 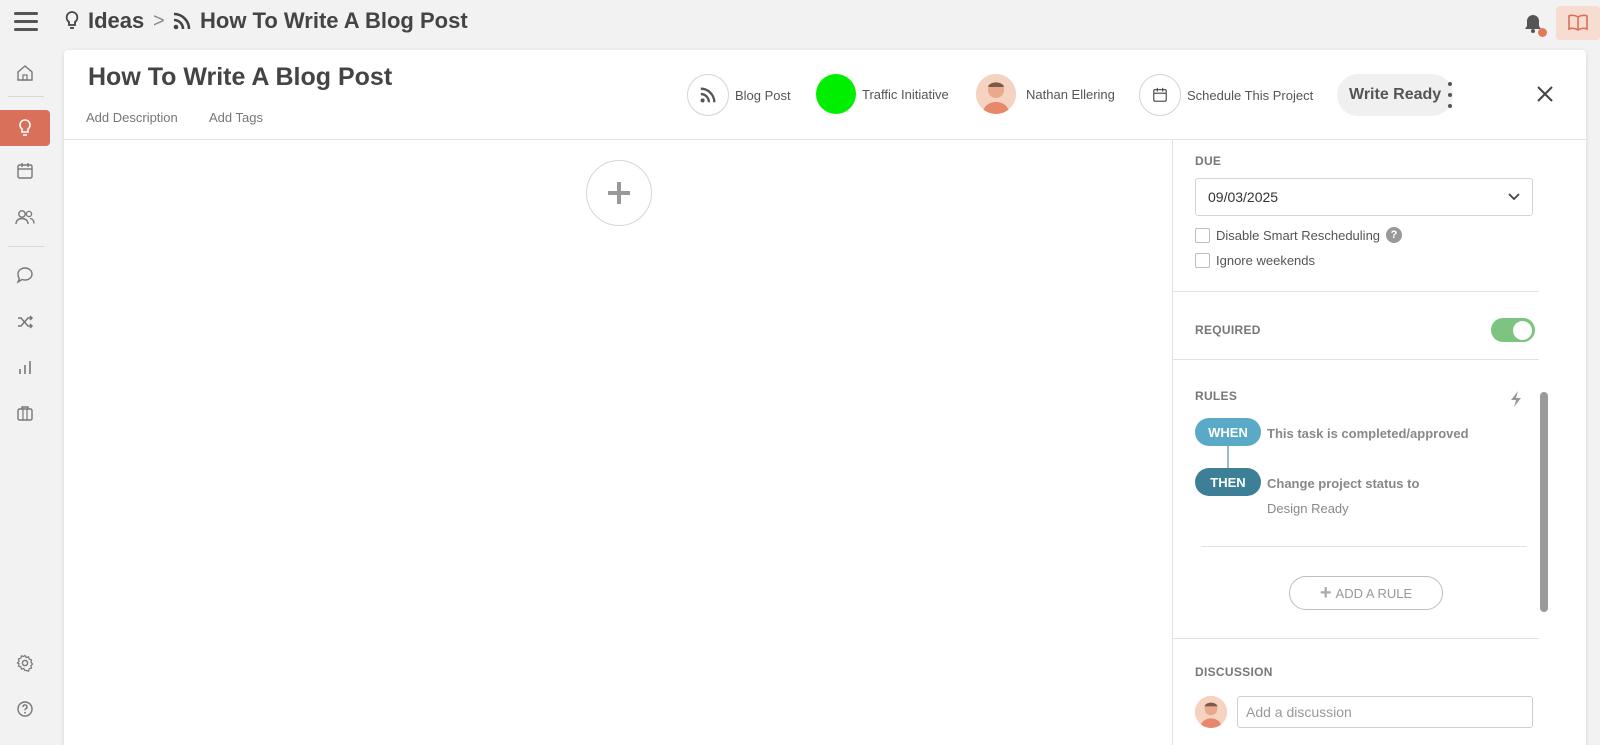 What do you see at coordinates (1308, 508) in the screenshot?
I see `then-action-value: Design Ready` at bounding box center [1308, 508].